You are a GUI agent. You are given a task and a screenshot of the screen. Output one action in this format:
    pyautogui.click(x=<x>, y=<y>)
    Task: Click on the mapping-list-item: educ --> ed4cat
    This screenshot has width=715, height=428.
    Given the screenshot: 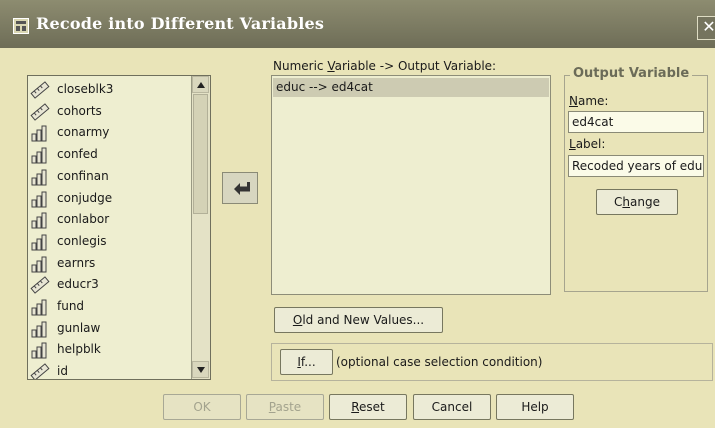 What is the action you would take?
    pyautogui.click(x=411, y=87)
    